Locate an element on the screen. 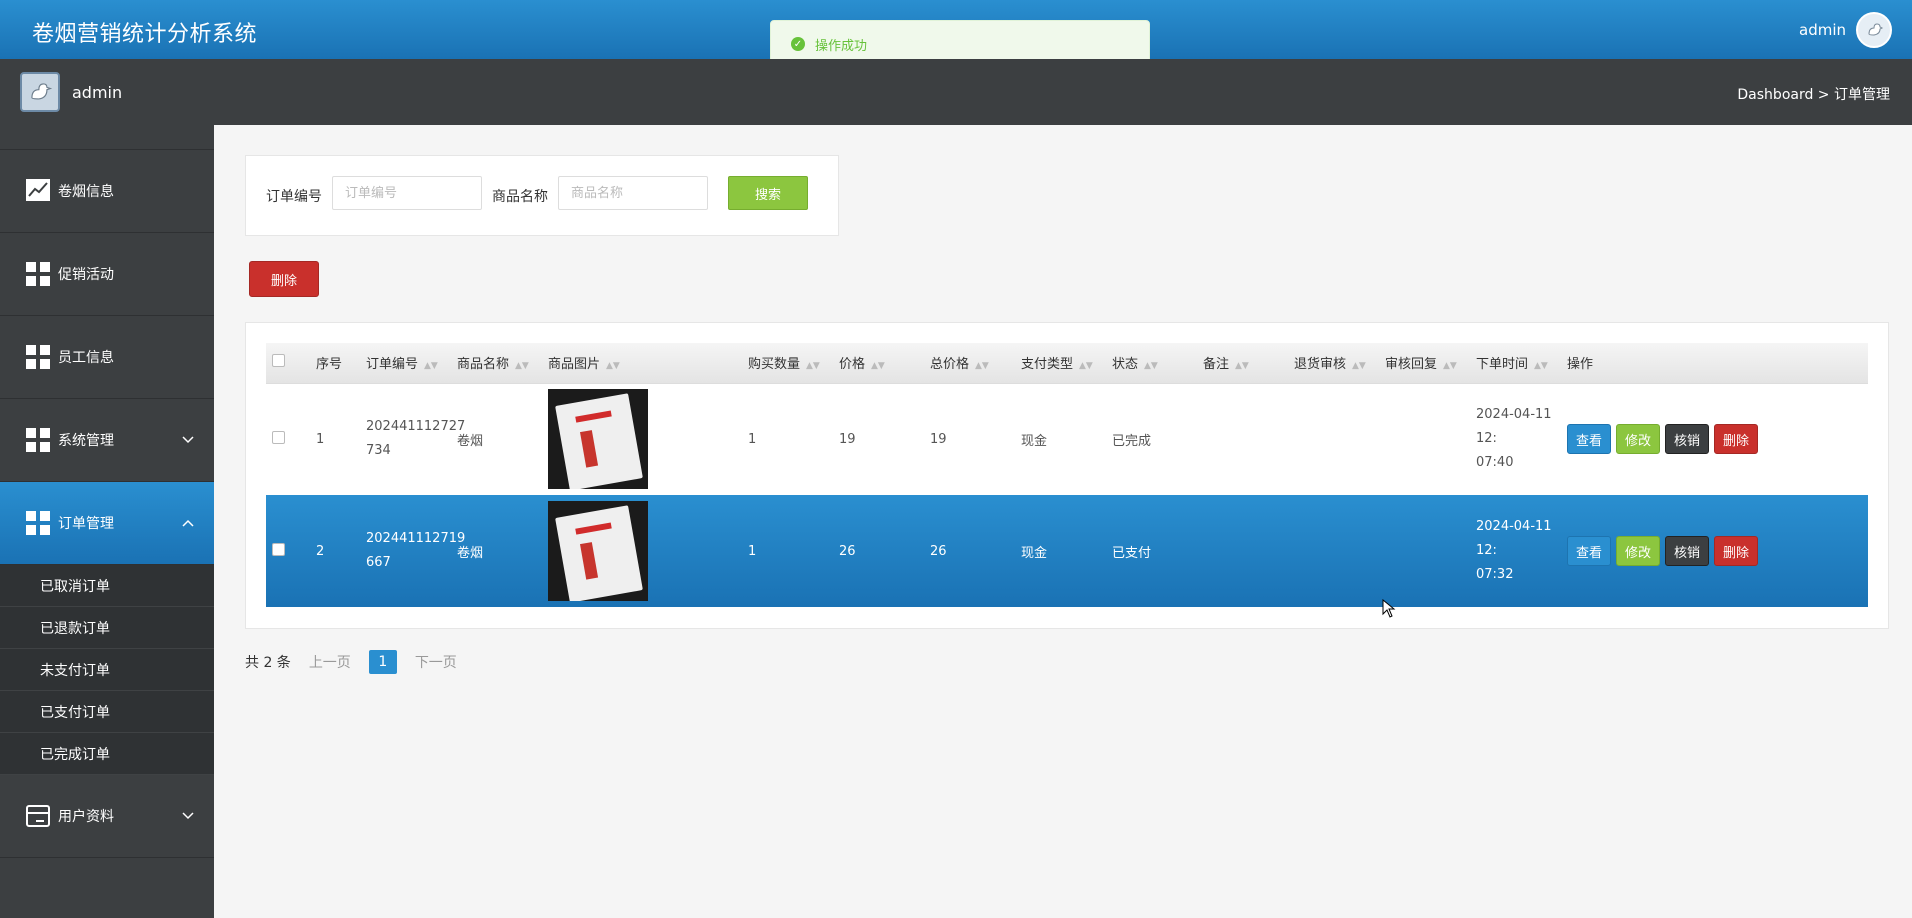 Image resolution: width=1912 pixels, height=918 pixels. col-status: 状态 ▲▼ is located at coordinates (1151, 363).